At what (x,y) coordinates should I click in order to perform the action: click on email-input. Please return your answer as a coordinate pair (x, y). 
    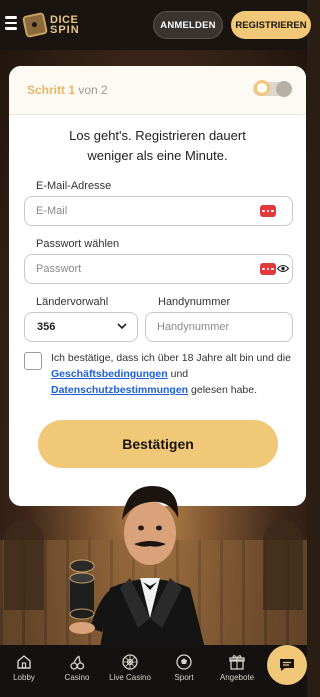
    Looking at the image, I should click on (158, 211).